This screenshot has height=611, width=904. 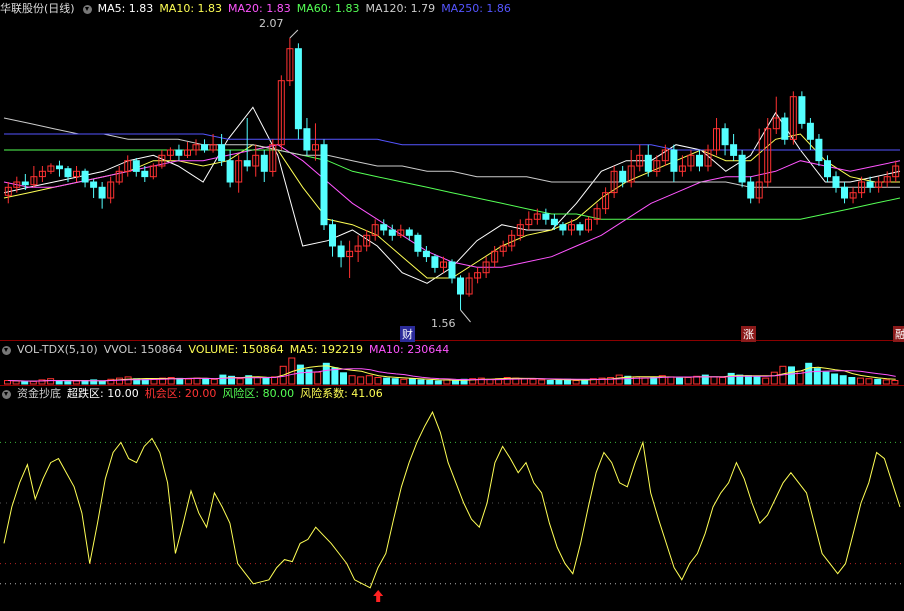 I want to click on ma-legend-item: MA5: 1.83, so click(x=125, y=8).